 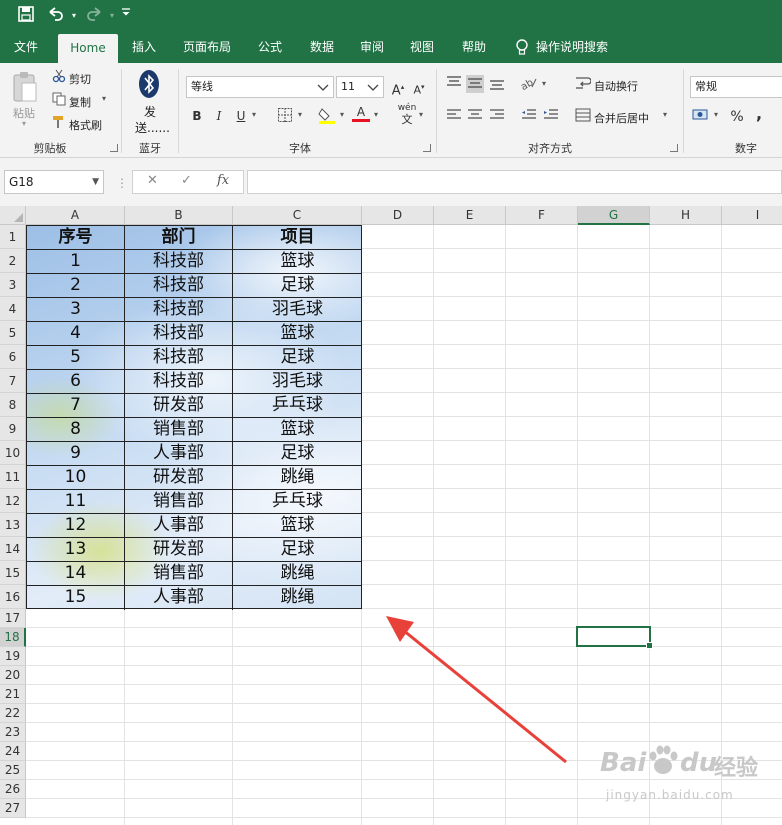 What do you see at coordinates (13, 751) in the screenshot?
I see `row-header: 24` at bounding box center [13, 751].